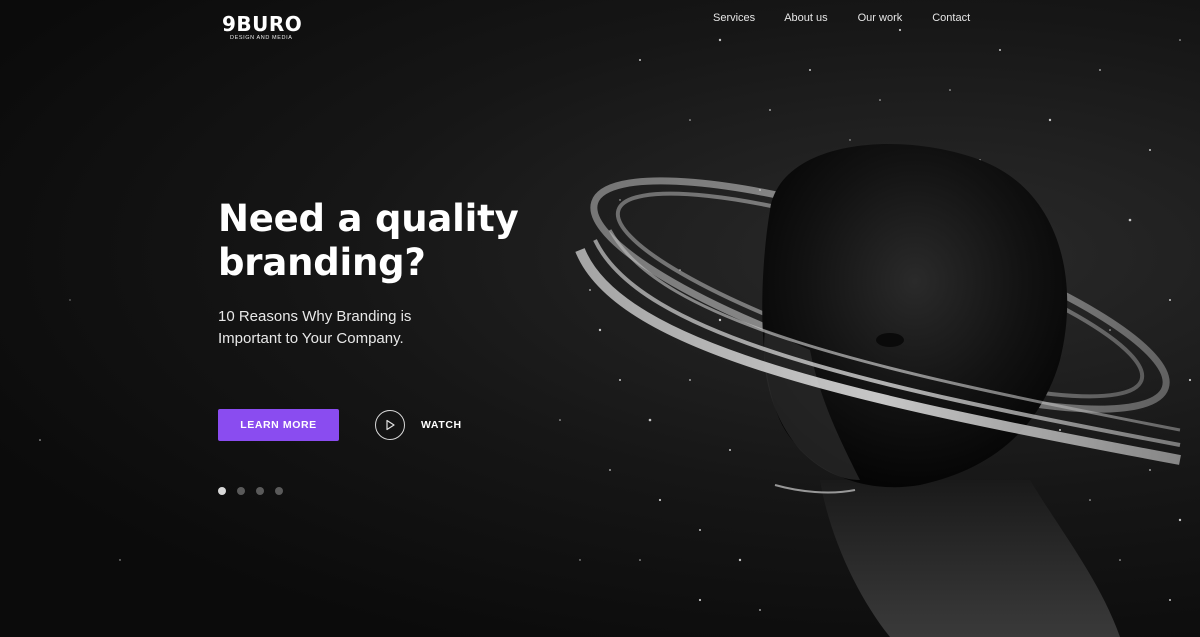 Image resolution: width=1200 pixels, height=637 pixels. What do you see at coordinates (880, 18) in the screenshot?
I see `nav-item-our-work: Our work` at bounding box center [880, 18].